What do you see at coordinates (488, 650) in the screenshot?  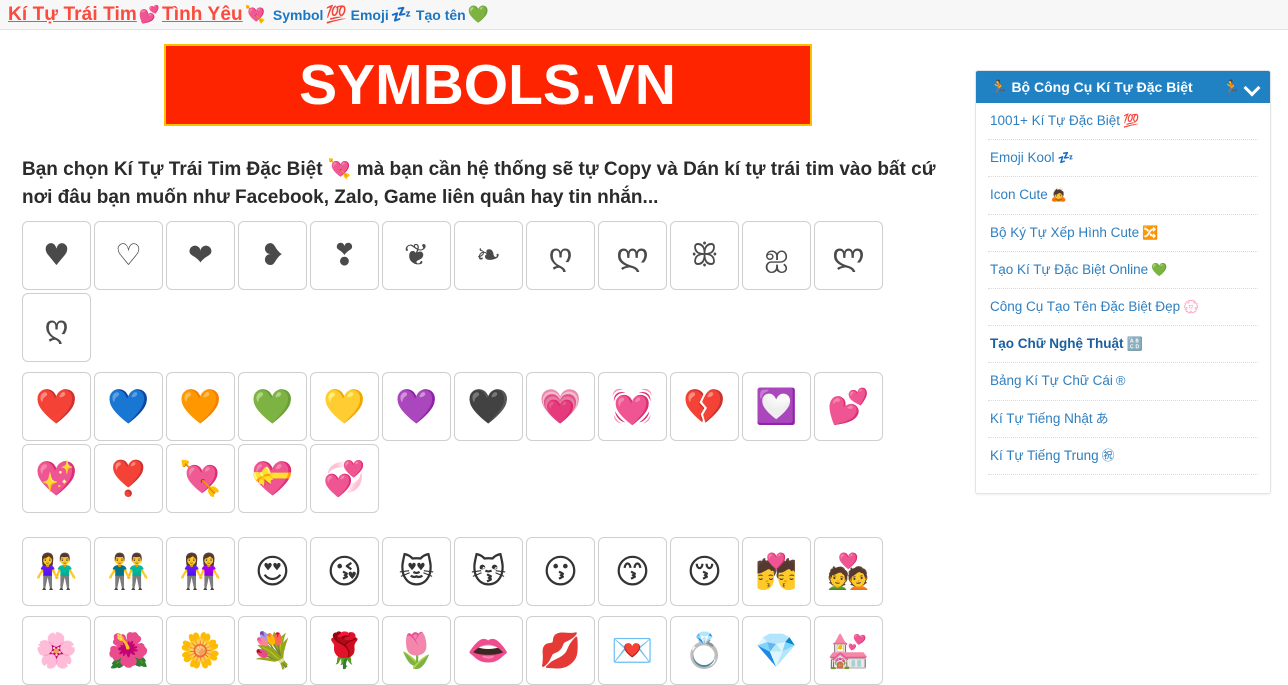 I see `symbol-cell: 👄` at bounding box center [488, 650].